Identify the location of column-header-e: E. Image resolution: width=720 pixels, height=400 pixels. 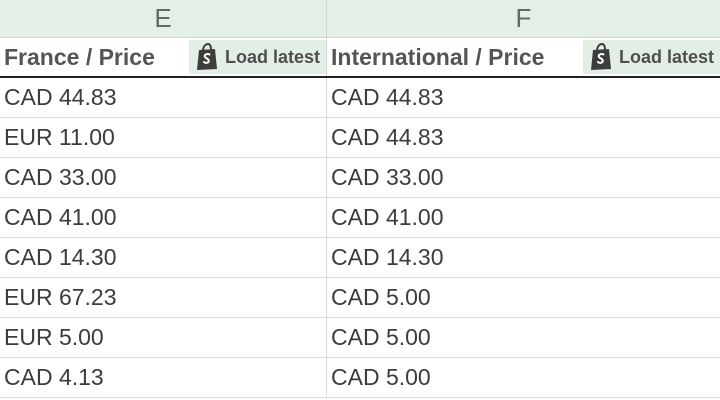
(163, 19).